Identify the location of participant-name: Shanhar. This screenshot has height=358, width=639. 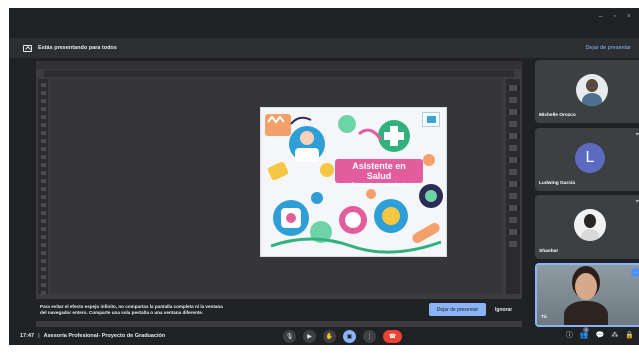
(549, 251).